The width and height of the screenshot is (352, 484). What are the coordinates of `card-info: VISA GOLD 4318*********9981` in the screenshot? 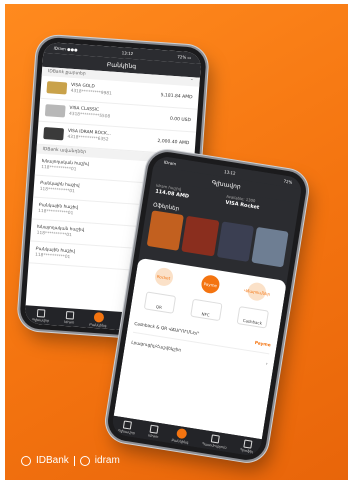 It's located at (115, 92).